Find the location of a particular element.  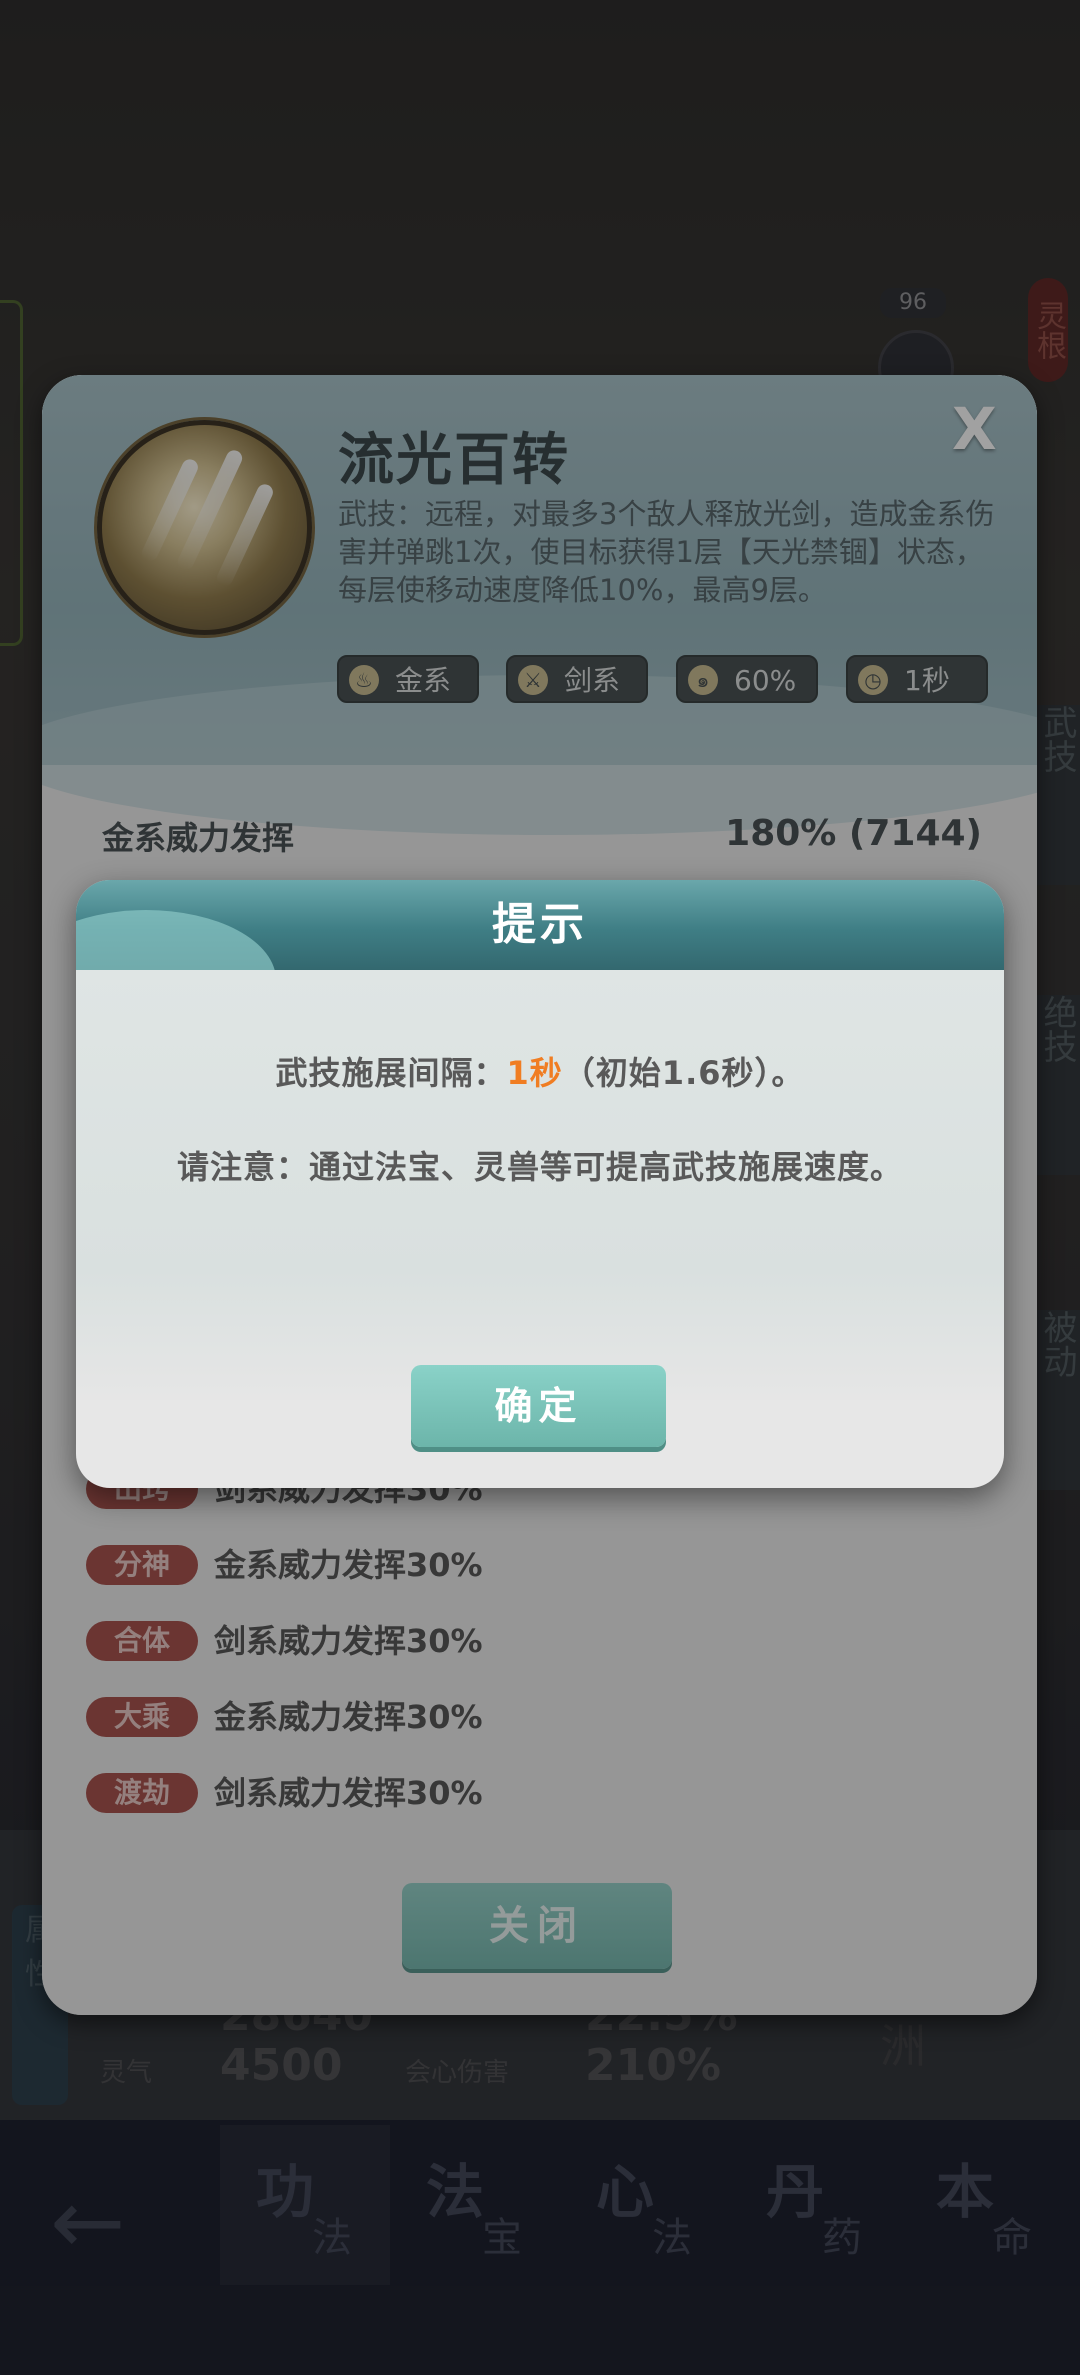

message-prefix: 武技施展间隔： is located at coordinates (391, 1073).